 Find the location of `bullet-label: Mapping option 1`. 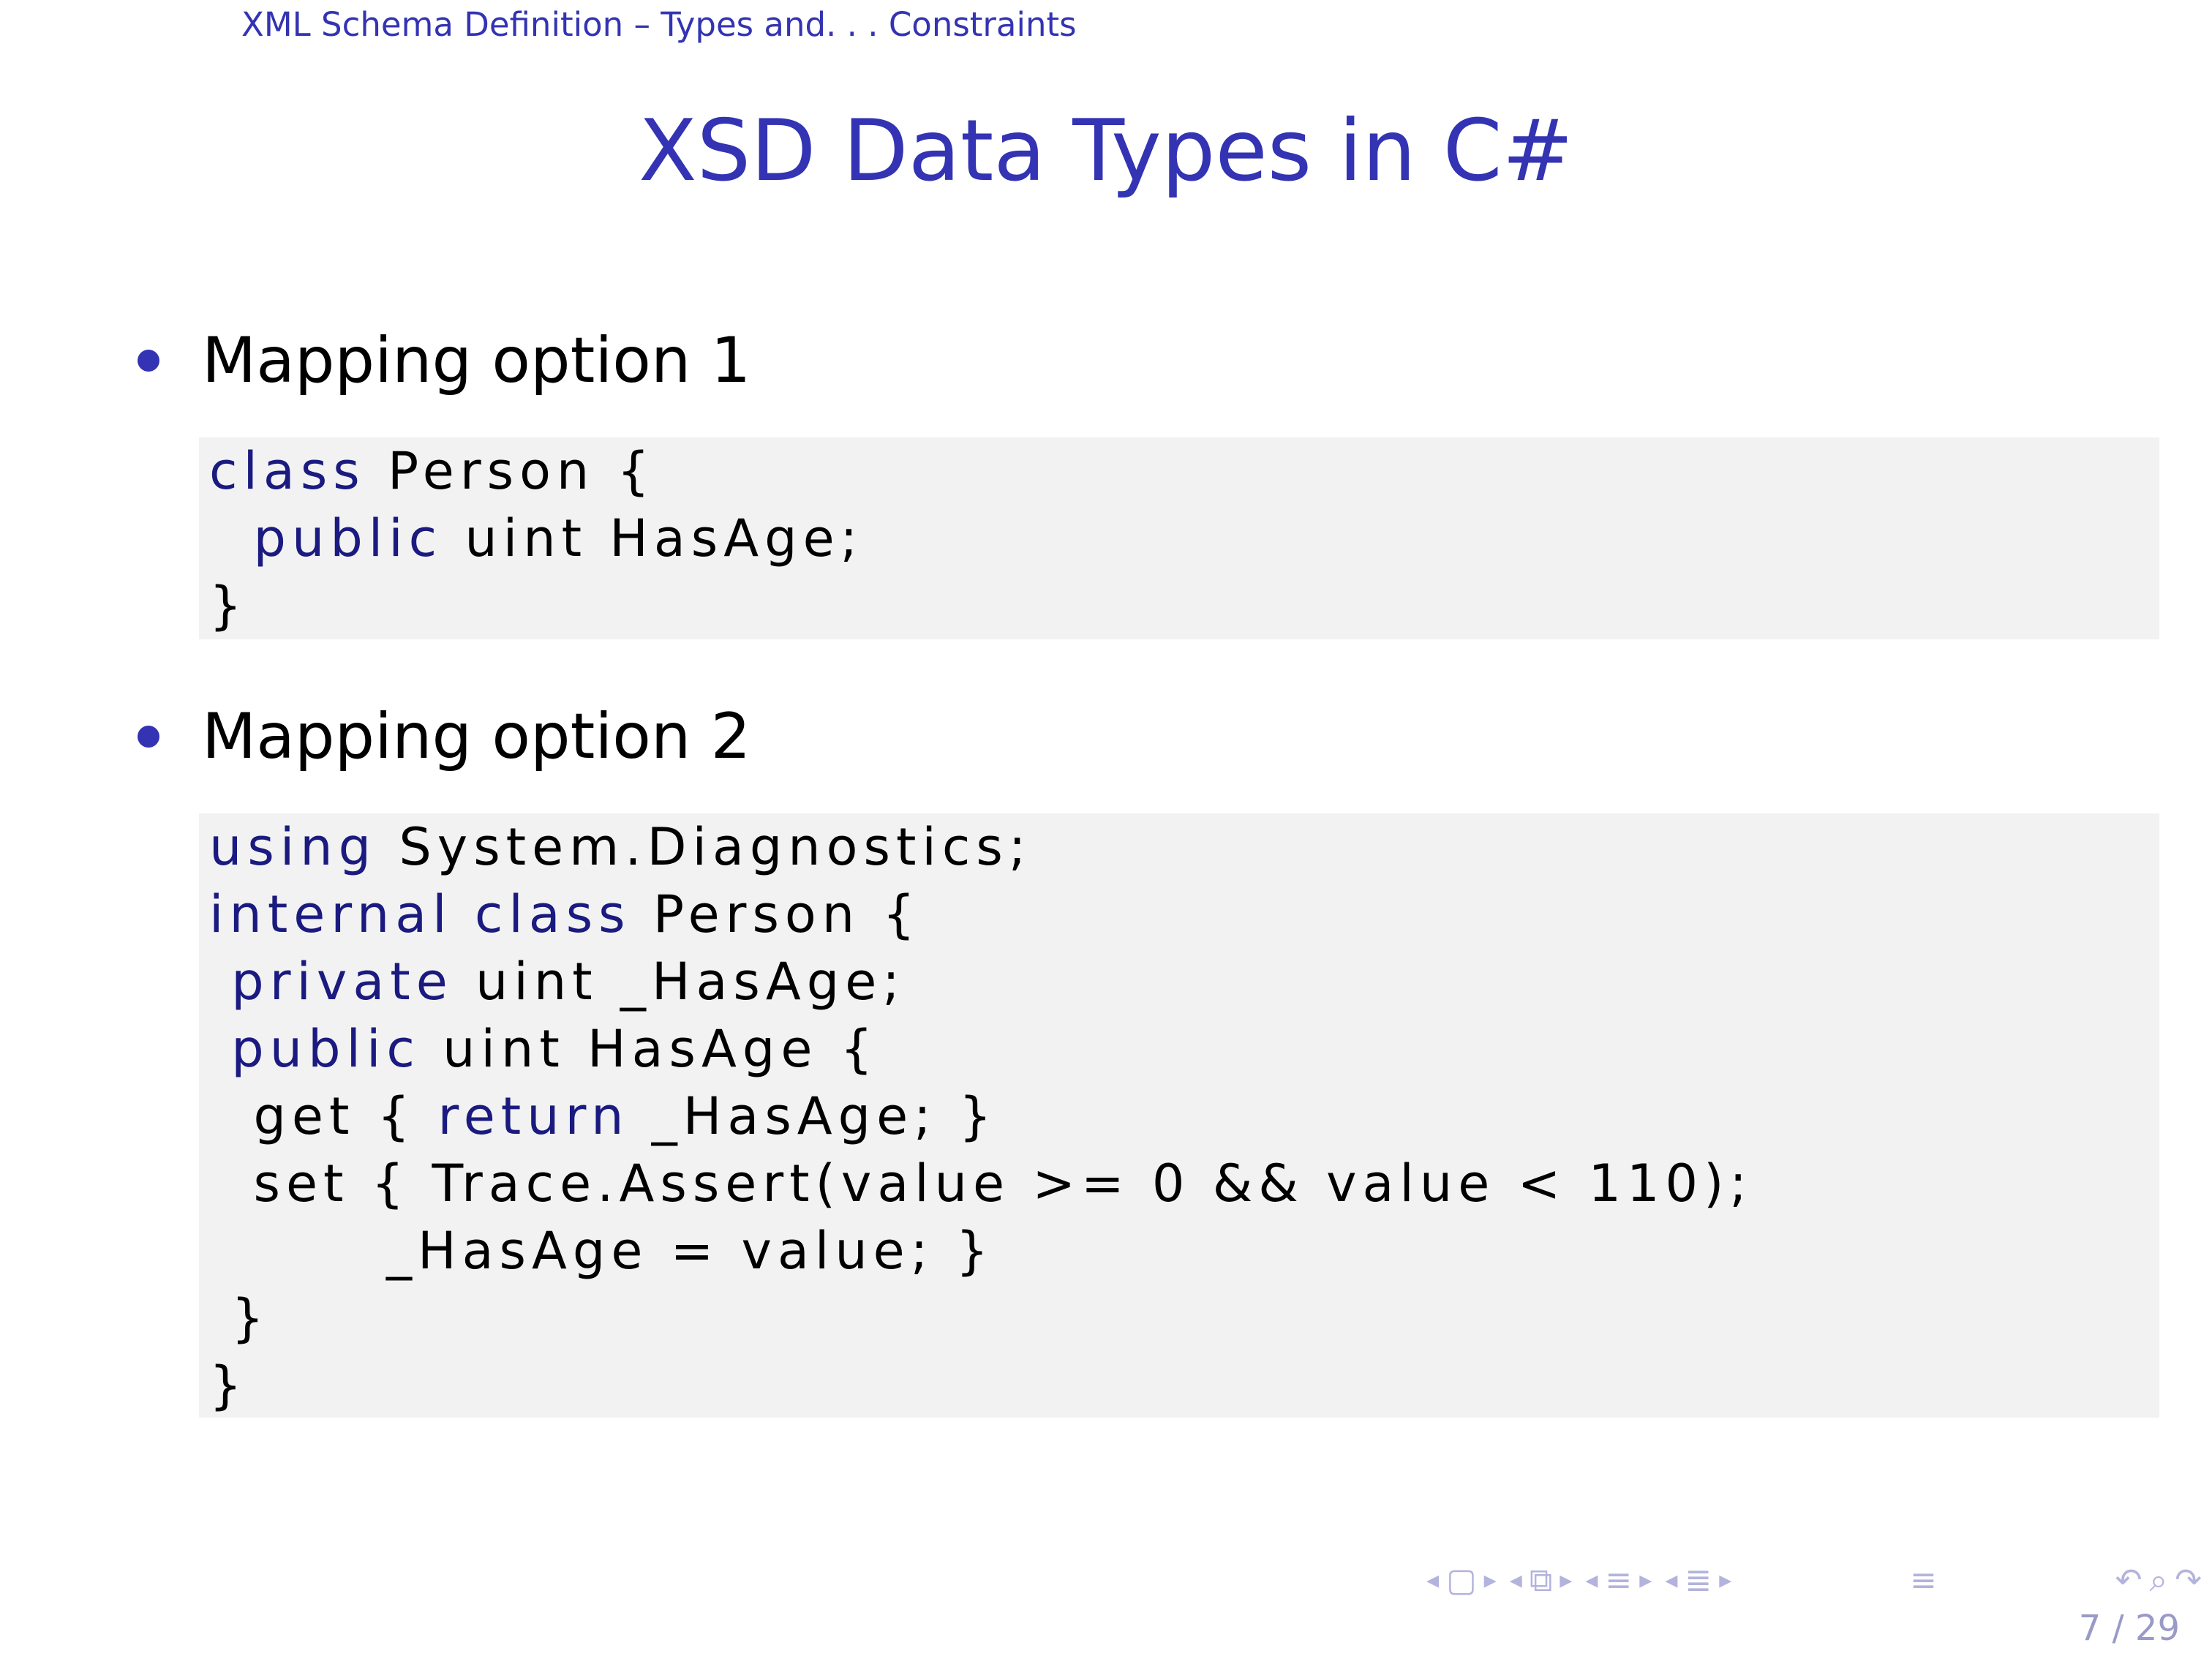

bullet-label: Mapping option 1 is located at coordinates (477, 360).